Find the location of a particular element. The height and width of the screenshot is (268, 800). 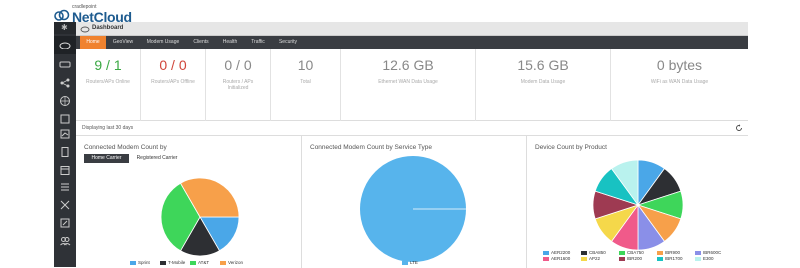

legend-item: IBR600C is located at coordinates (708, 252).